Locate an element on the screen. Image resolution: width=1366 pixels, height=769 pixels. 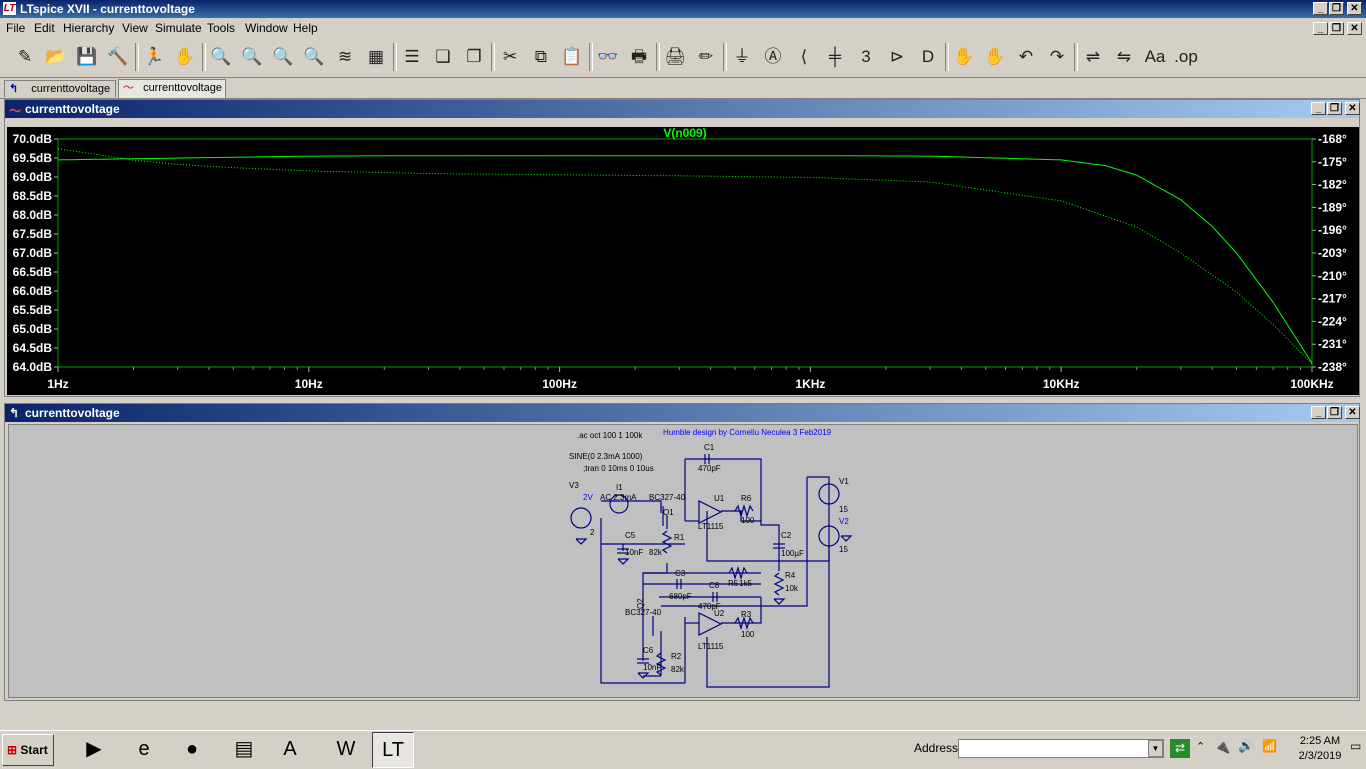
move-icon: ✋ is located at coordinates (964, 57).